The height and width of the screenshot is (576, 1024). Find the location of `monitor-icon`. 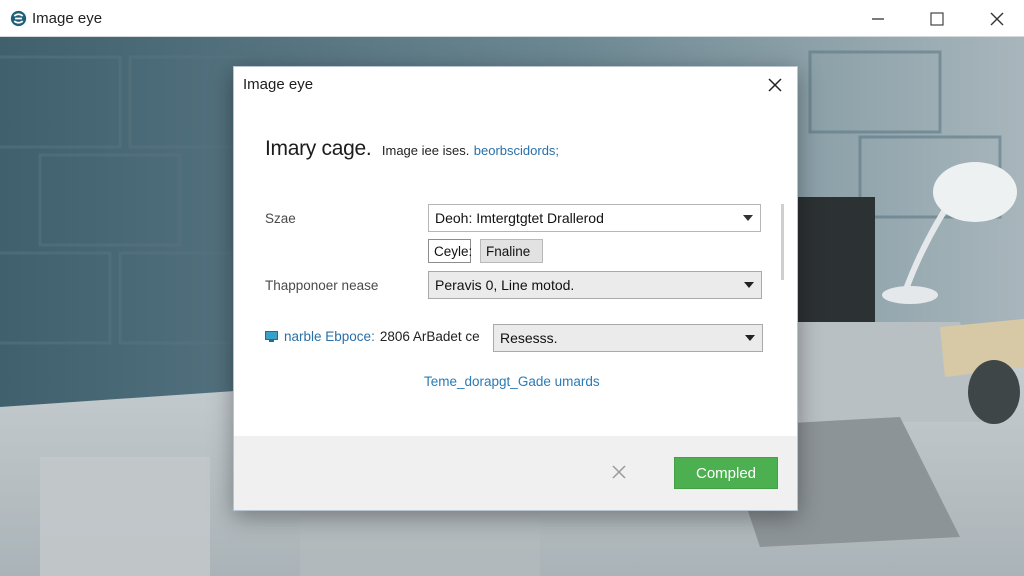

monitor-icon is located at coordinates (271, 336).